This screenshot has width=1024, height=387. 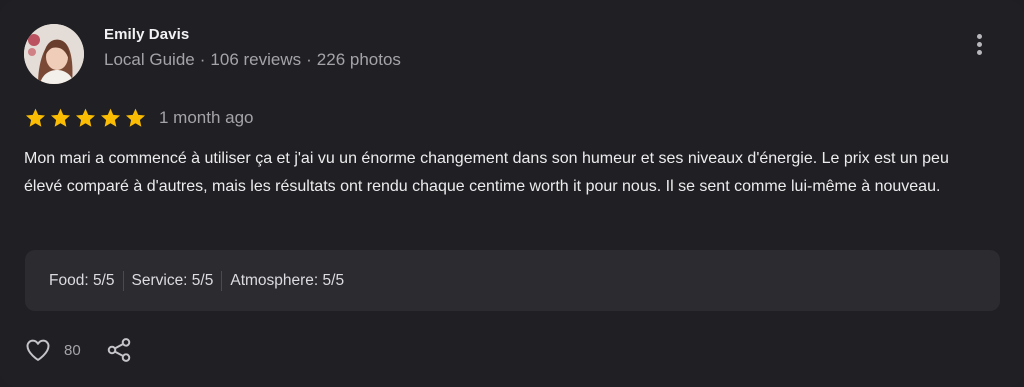 I want to click on author-meta: Local Guide · 106 reviews · 226 photos, so click(x=252, y=60).